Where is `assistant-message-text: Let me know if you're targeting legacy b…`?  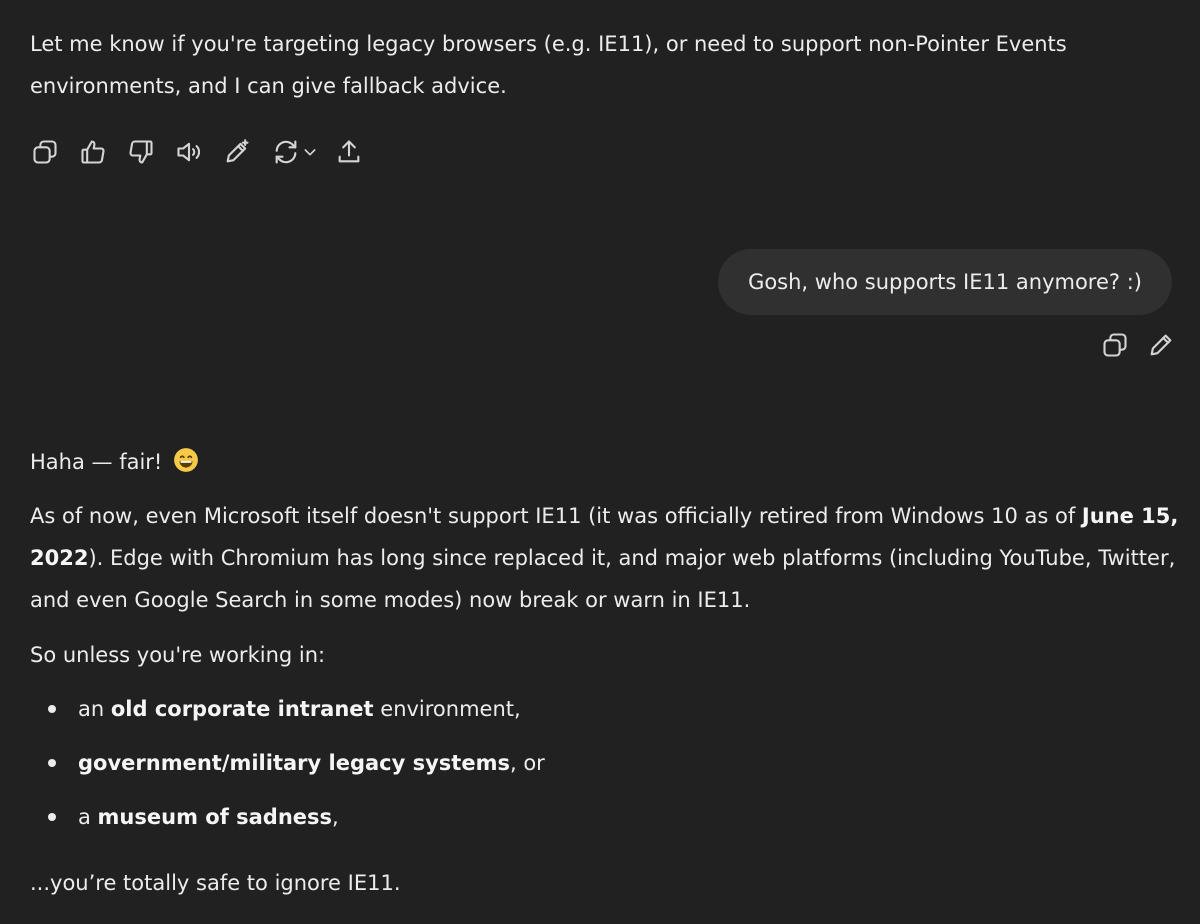
assistant-message-text: Let me know if you're targeting legacy b… is located at coordinates (548, 65).